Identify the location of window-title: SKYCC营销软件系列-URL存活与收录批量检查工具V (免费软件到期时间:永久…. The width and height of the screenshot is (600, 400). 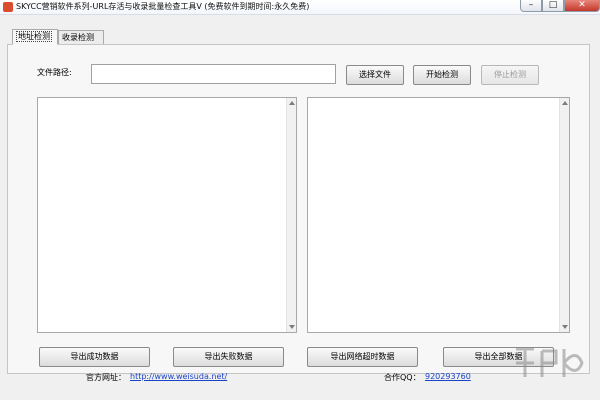
(163, 6).